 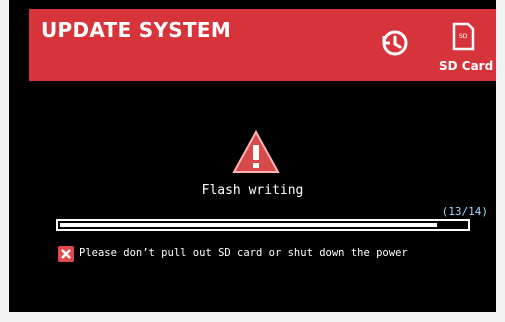 I want to click on svg-text: SD, so click(x=463, y=36).